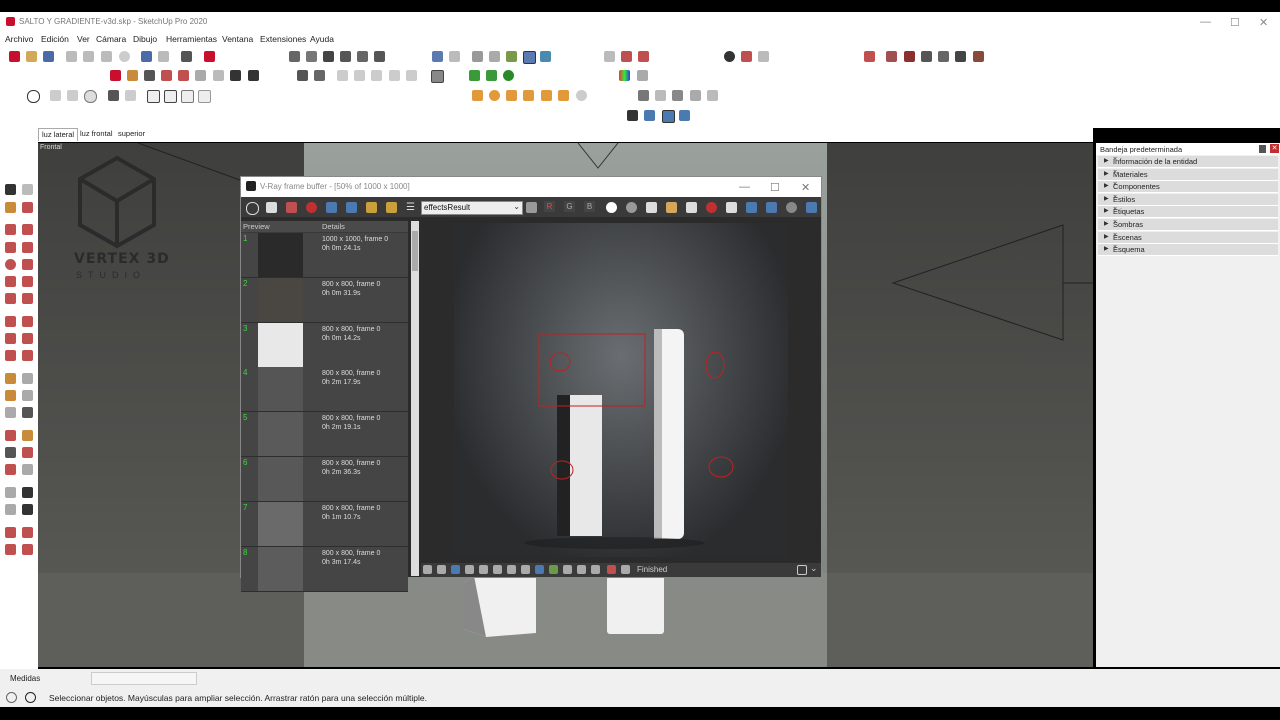  Describe the element at coordinates (322, 39) in the screenshot. I see `menu-ayuda: Ayuda` at that location.